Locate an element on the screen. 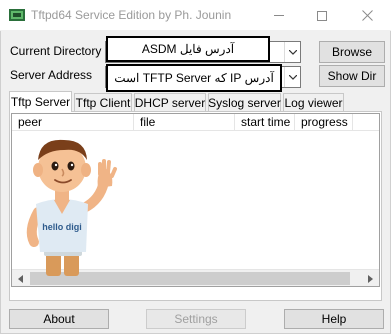  list-header: peer file start time progress is located at coordinates (195, 122).